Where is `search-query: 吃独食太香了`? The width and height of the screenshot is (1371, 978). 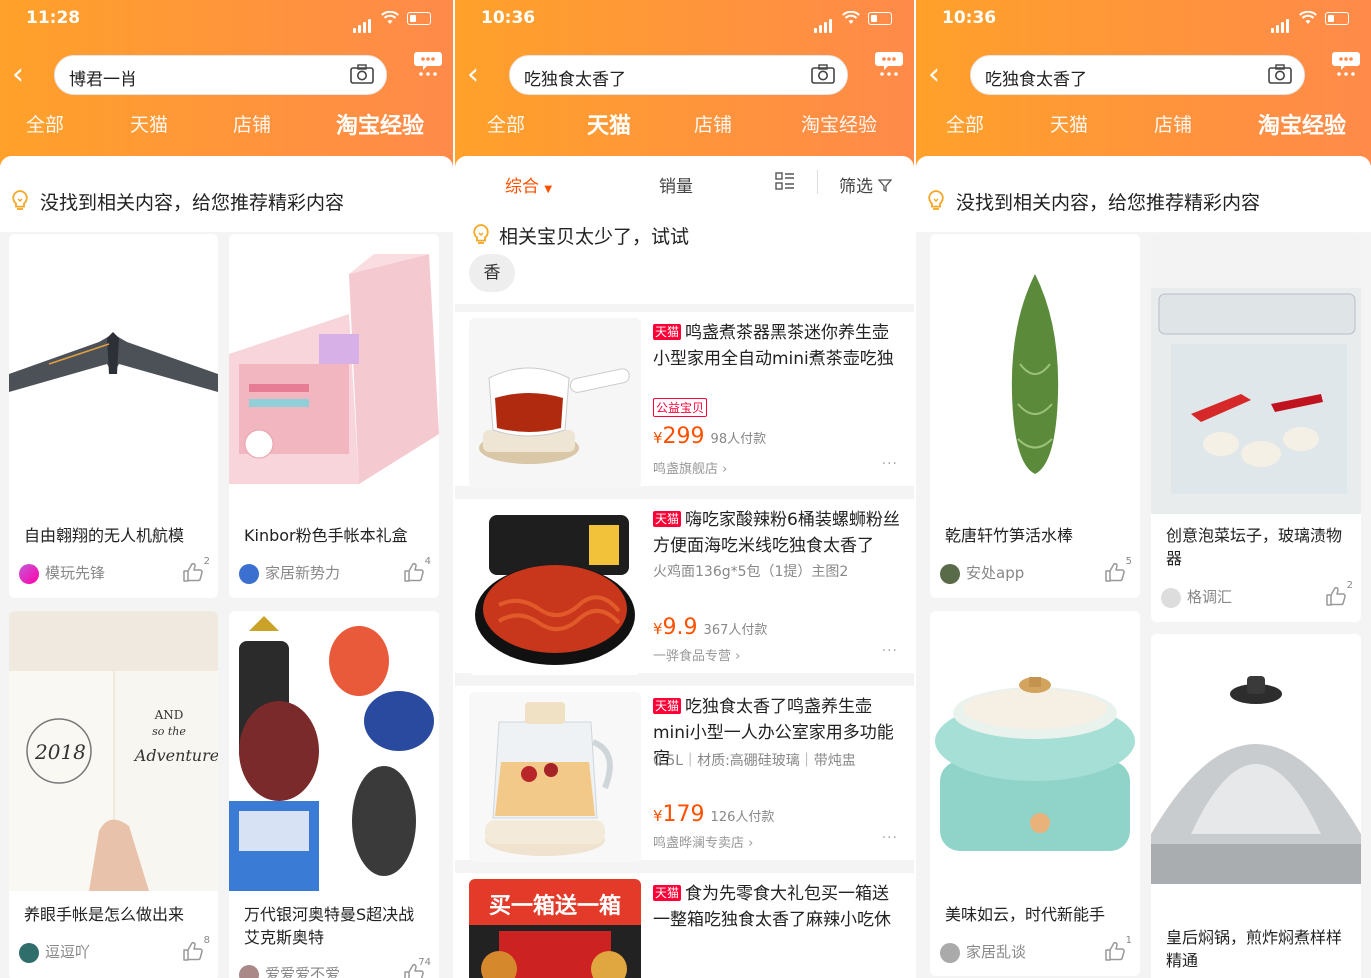
search-query: 吃独食太香了 is located at coordinates (1036, 80).